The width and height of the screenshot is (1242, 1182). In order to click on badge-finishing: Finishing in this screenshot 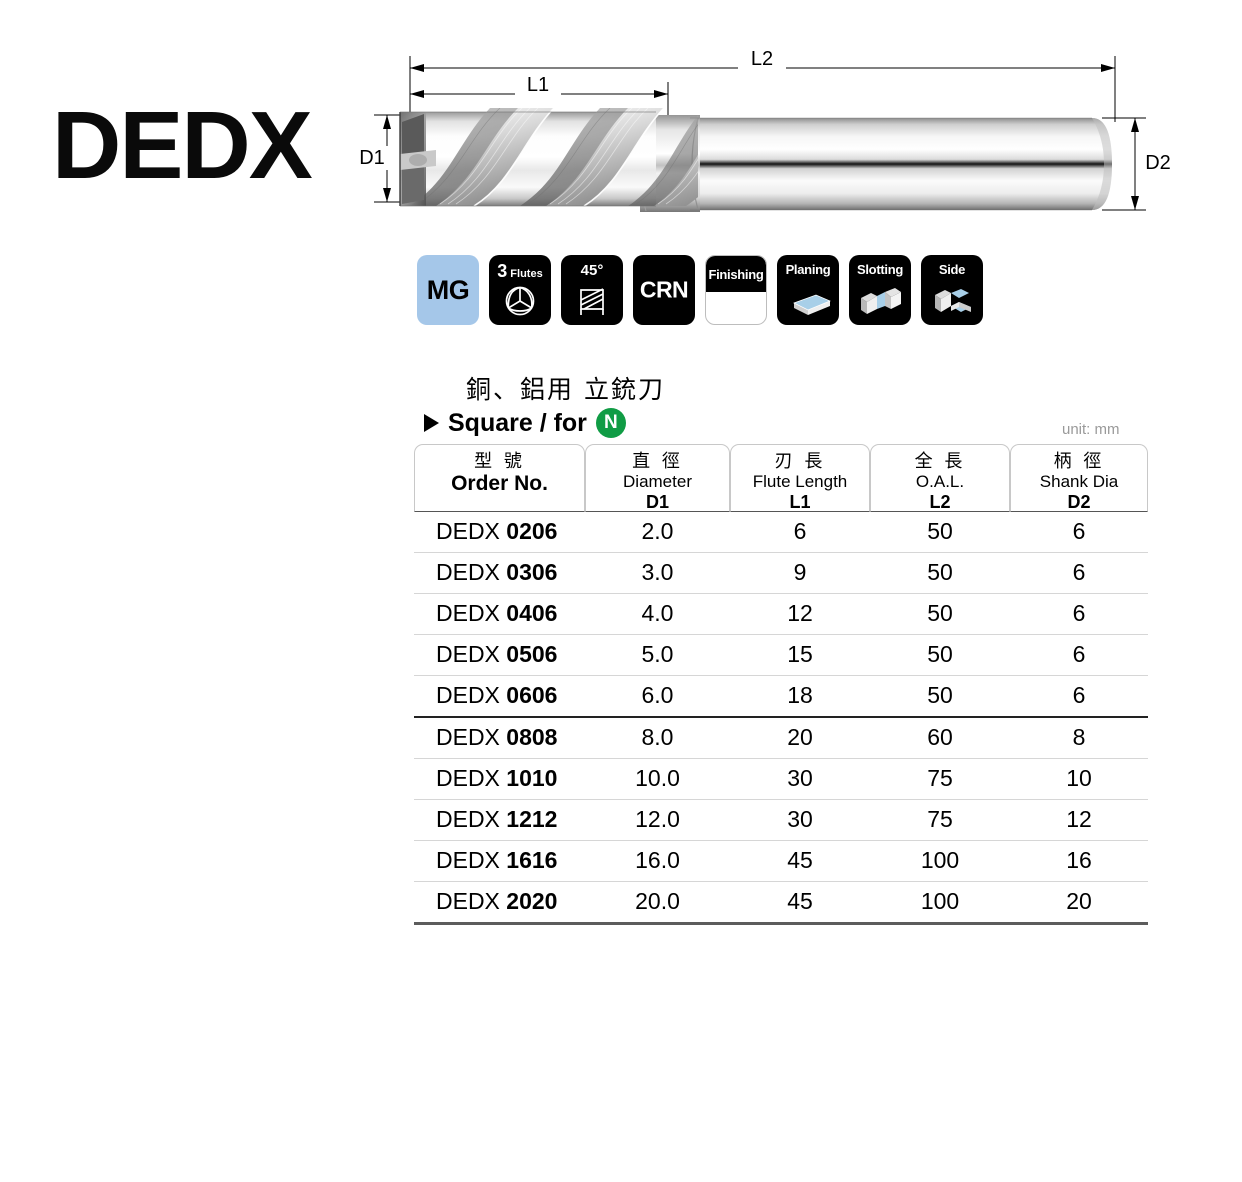, I will do `click(736, 290)`.